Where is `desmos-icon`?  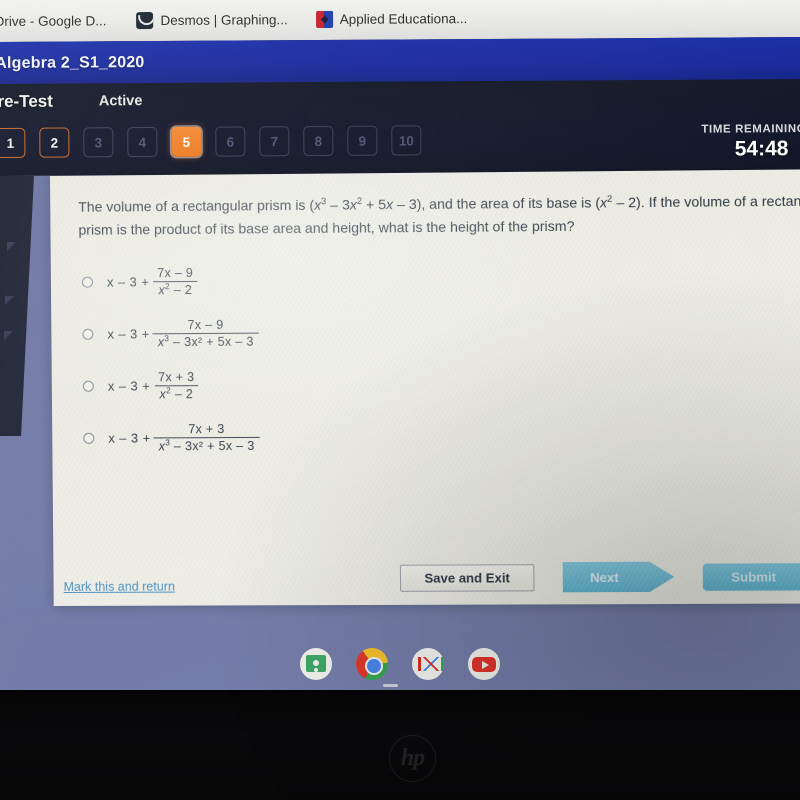
desmos-icon is located at coordinates (145, 20).